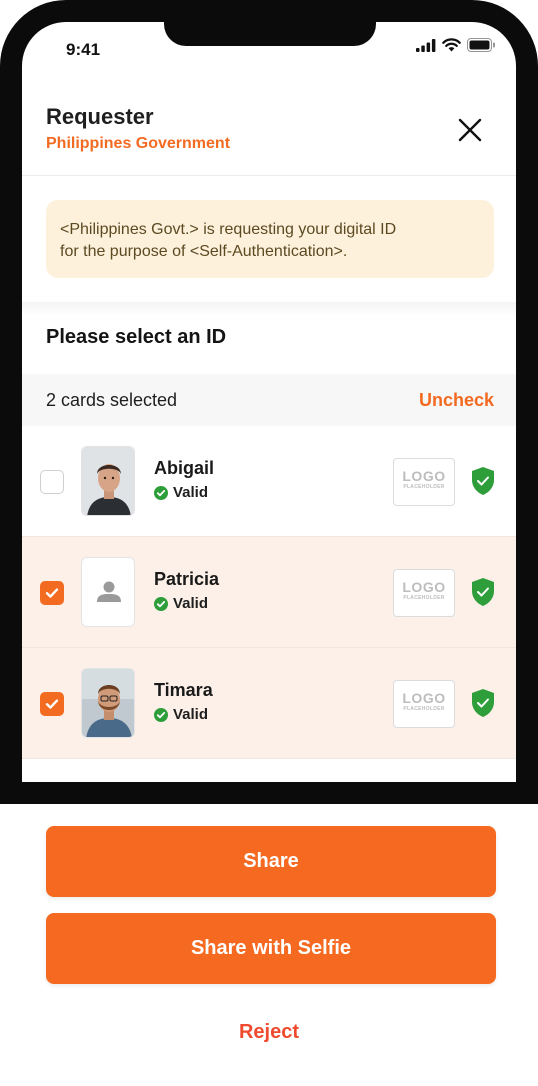  I want to click on share-with-selfie-button: Share with Selfie, so click(271, 948).